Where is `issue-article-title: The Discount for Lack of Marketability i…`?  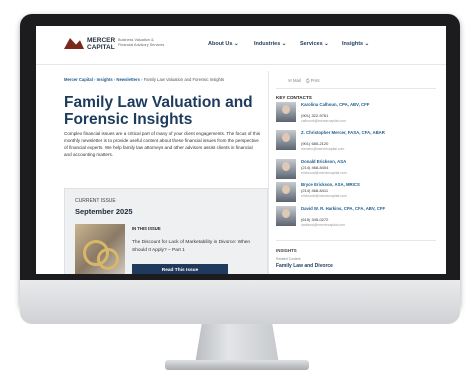 issue-article-title: The Discount for Lack of Marketability i… is located at coordinates (197, 246).